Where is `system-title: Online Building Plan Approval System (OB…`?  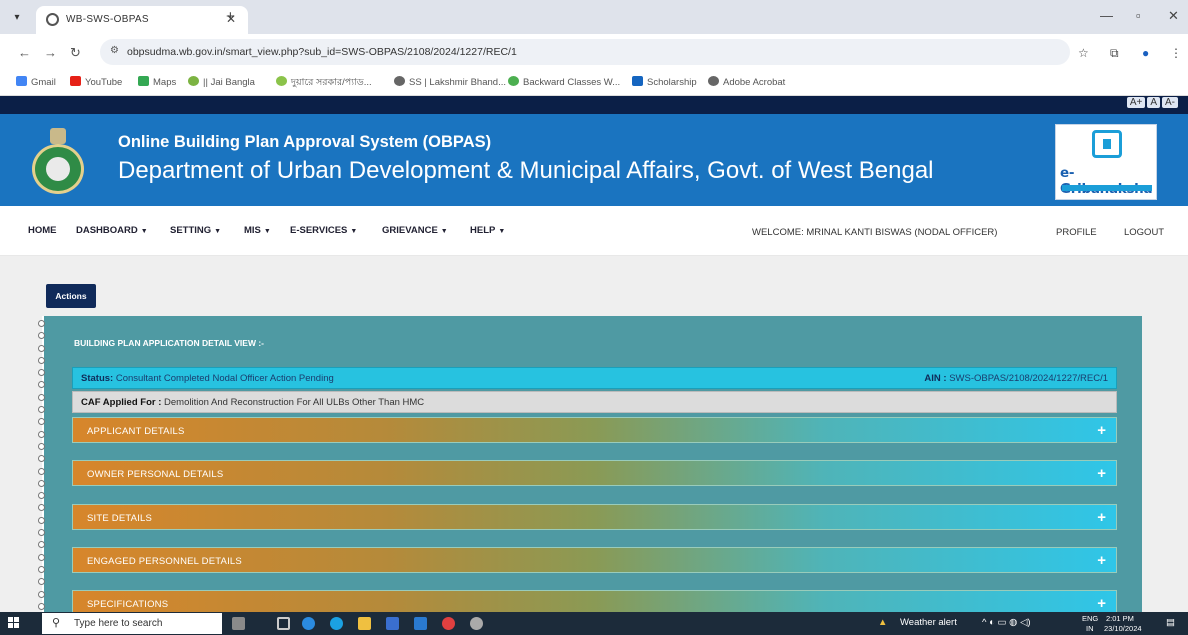
system-title: Online Building Plan Approval System (OB… is located at coordinates (305, 142).